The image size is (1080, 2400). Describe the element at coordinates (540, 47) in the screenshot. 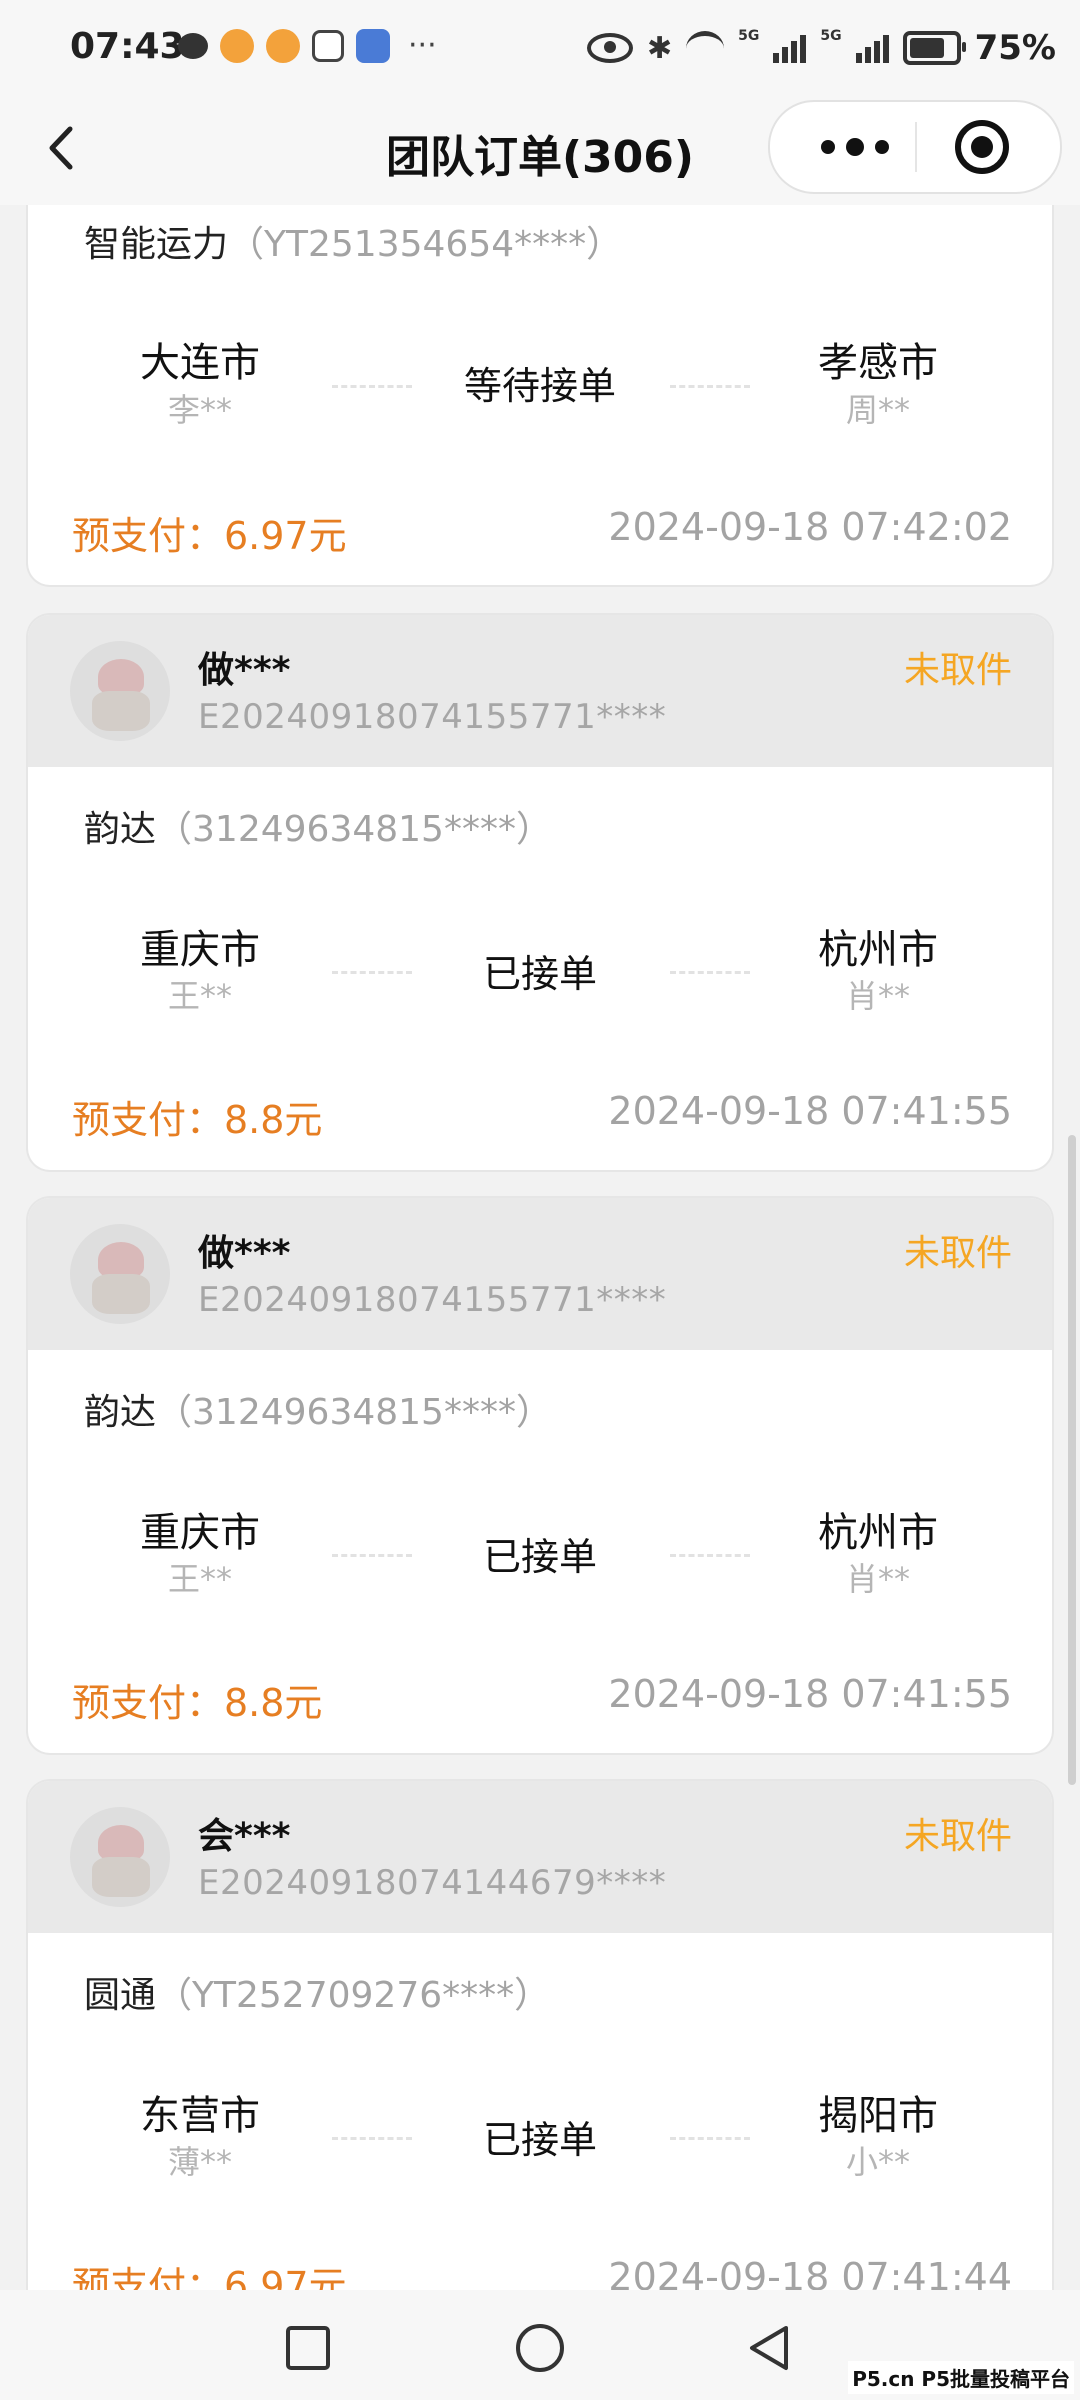

I see `status-bar: 07:43 ··· ✱ 5G 5G 75%` at that location.